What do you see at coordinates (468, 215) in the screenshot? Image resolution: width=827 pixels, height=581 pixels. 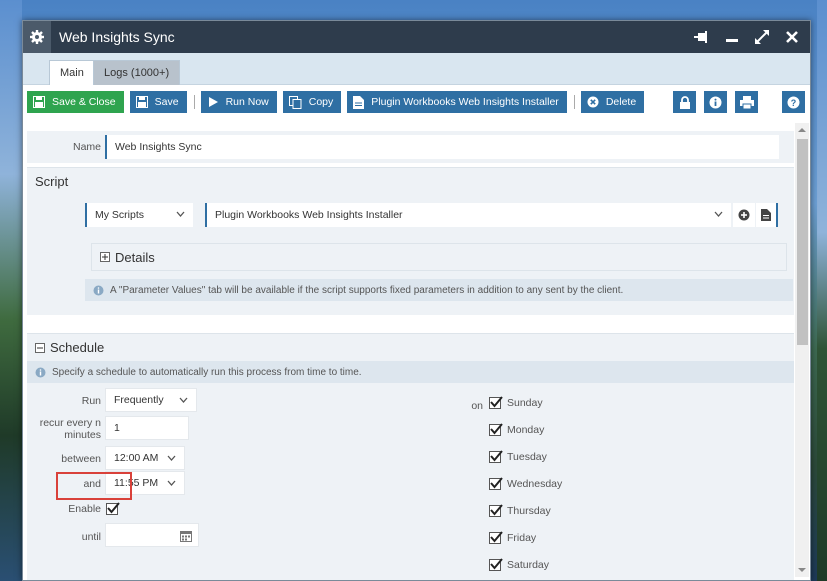 I see `script-name-select: Plugin Workbooks Web Insights Installer` at bounding box center [468, 215].